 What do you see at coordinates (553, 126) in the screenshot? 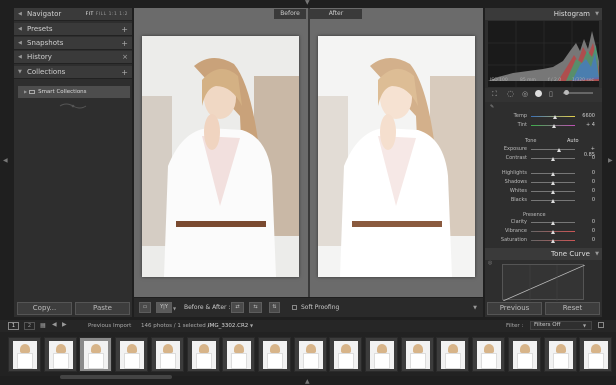
I see `tint-slider-thumb` at bounding box center [553, 126].